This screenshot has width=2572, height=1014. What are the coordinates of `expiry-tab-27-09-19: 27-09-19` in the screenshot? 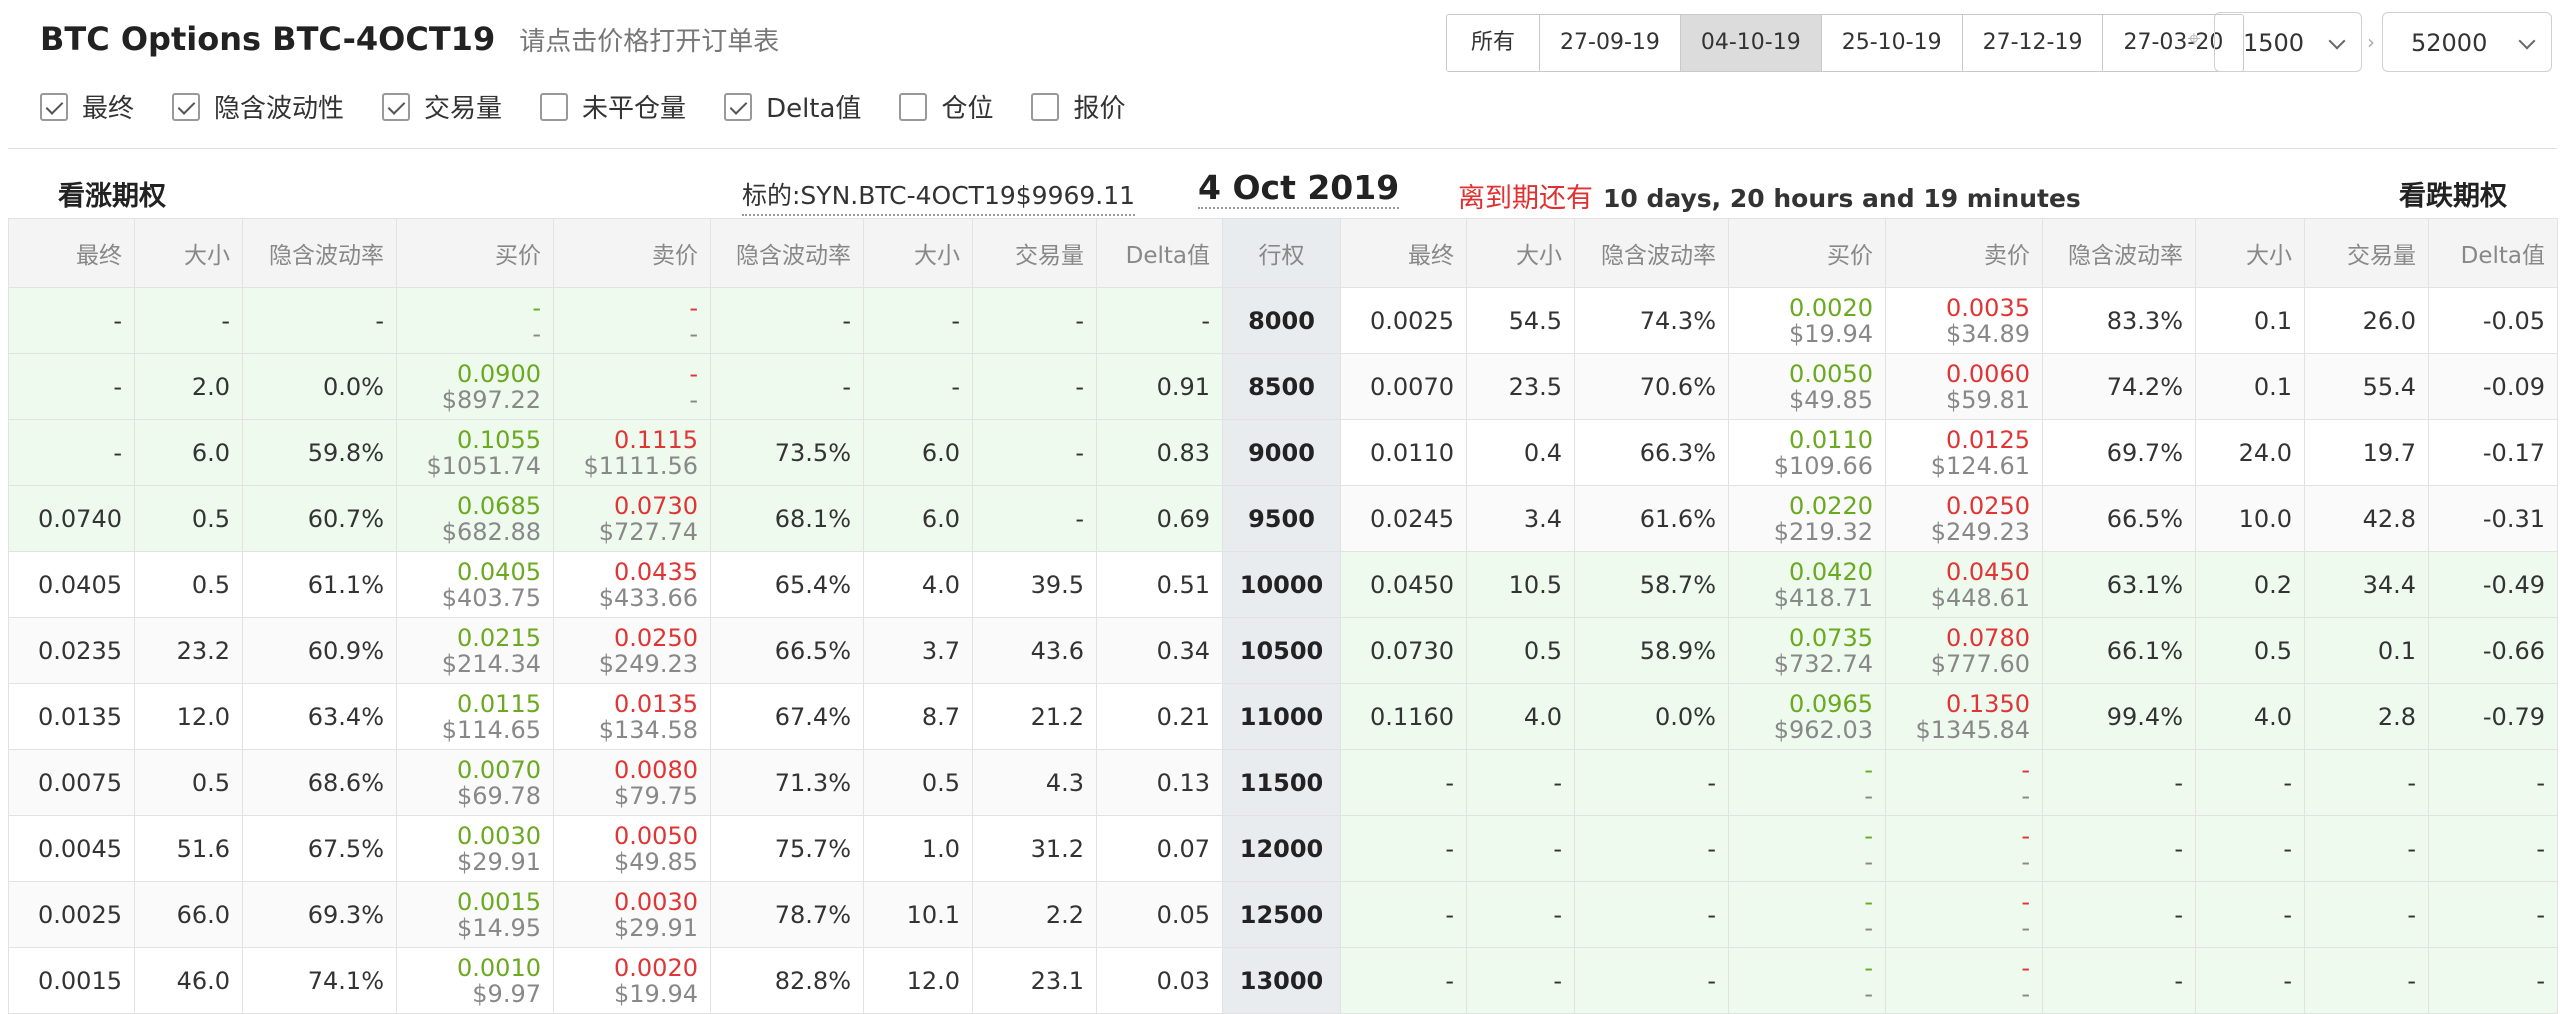 It's located at (1609, 43).